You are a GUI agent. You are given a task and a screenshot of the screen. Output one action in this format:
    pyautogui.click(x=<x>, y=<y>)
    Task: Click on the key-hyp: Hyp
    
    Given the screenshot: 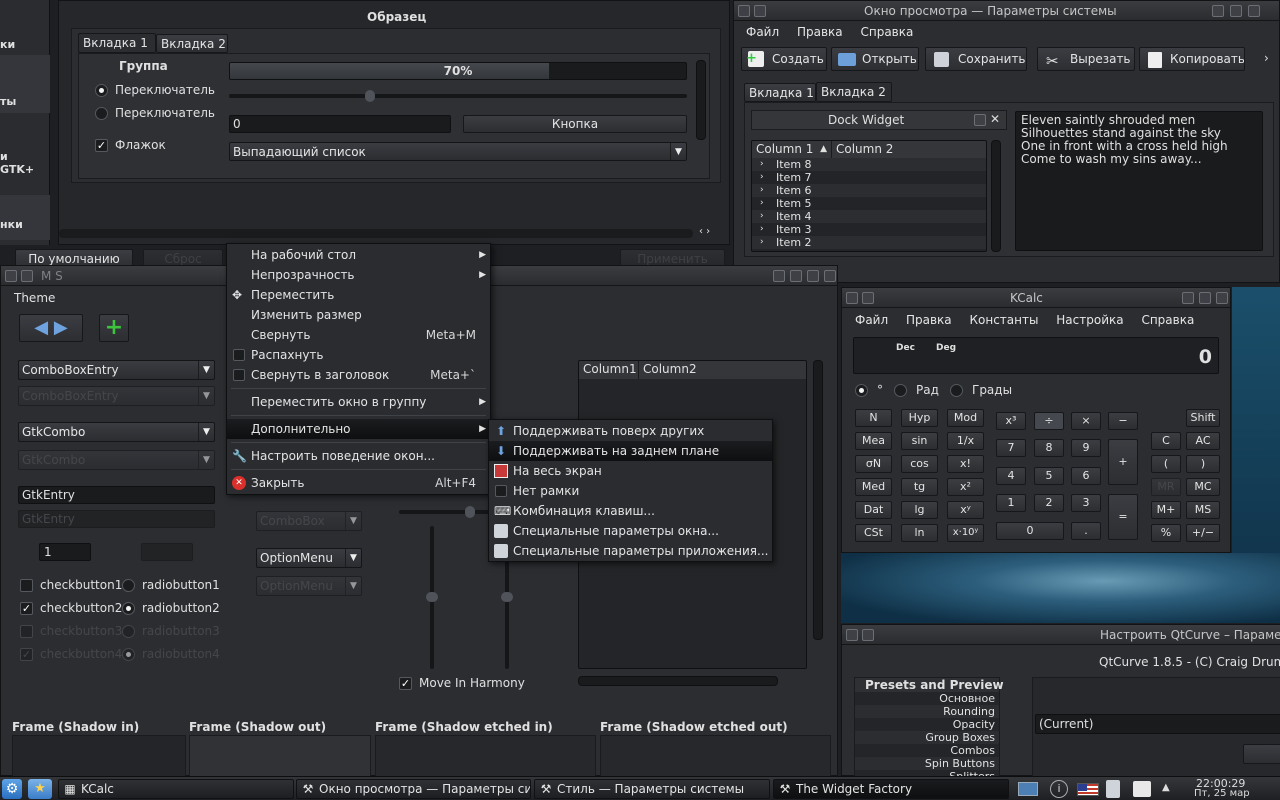 What is the action you would take?
    pyautogui.click(x=919, y=418)
    